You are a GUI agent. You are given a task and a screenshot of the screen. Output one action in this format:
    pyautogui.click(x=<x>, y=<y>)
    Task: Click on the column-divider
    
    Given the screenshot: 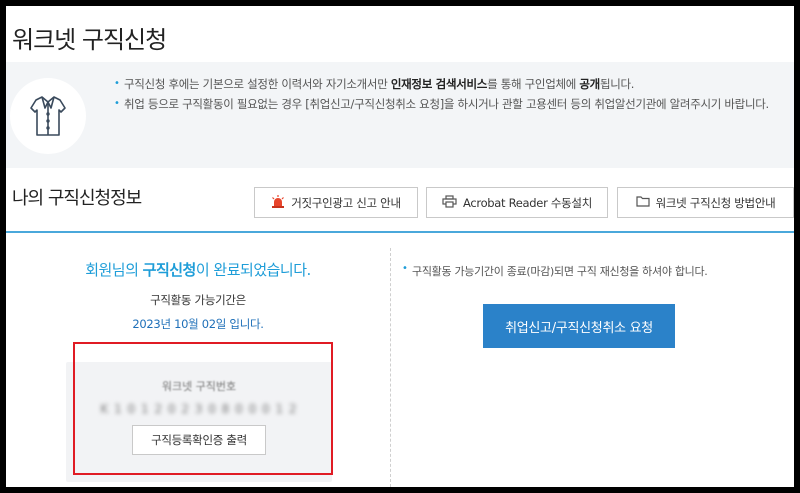 What is the action you would take?
    pyautogui.click(x=390, y=367)
    